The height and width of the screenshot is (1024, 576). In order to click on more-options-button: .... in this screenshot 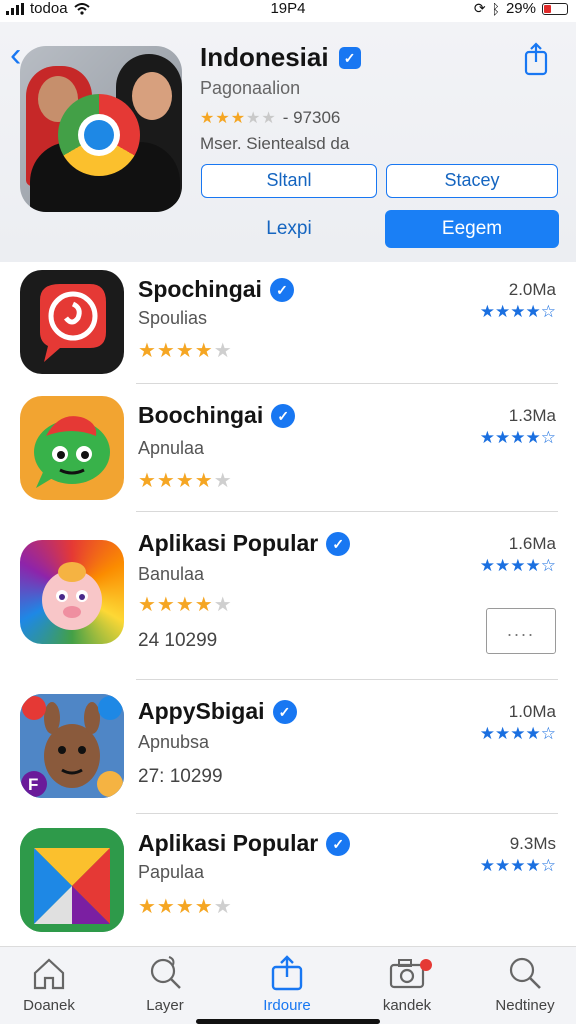, I will do `click(521, 631)`.